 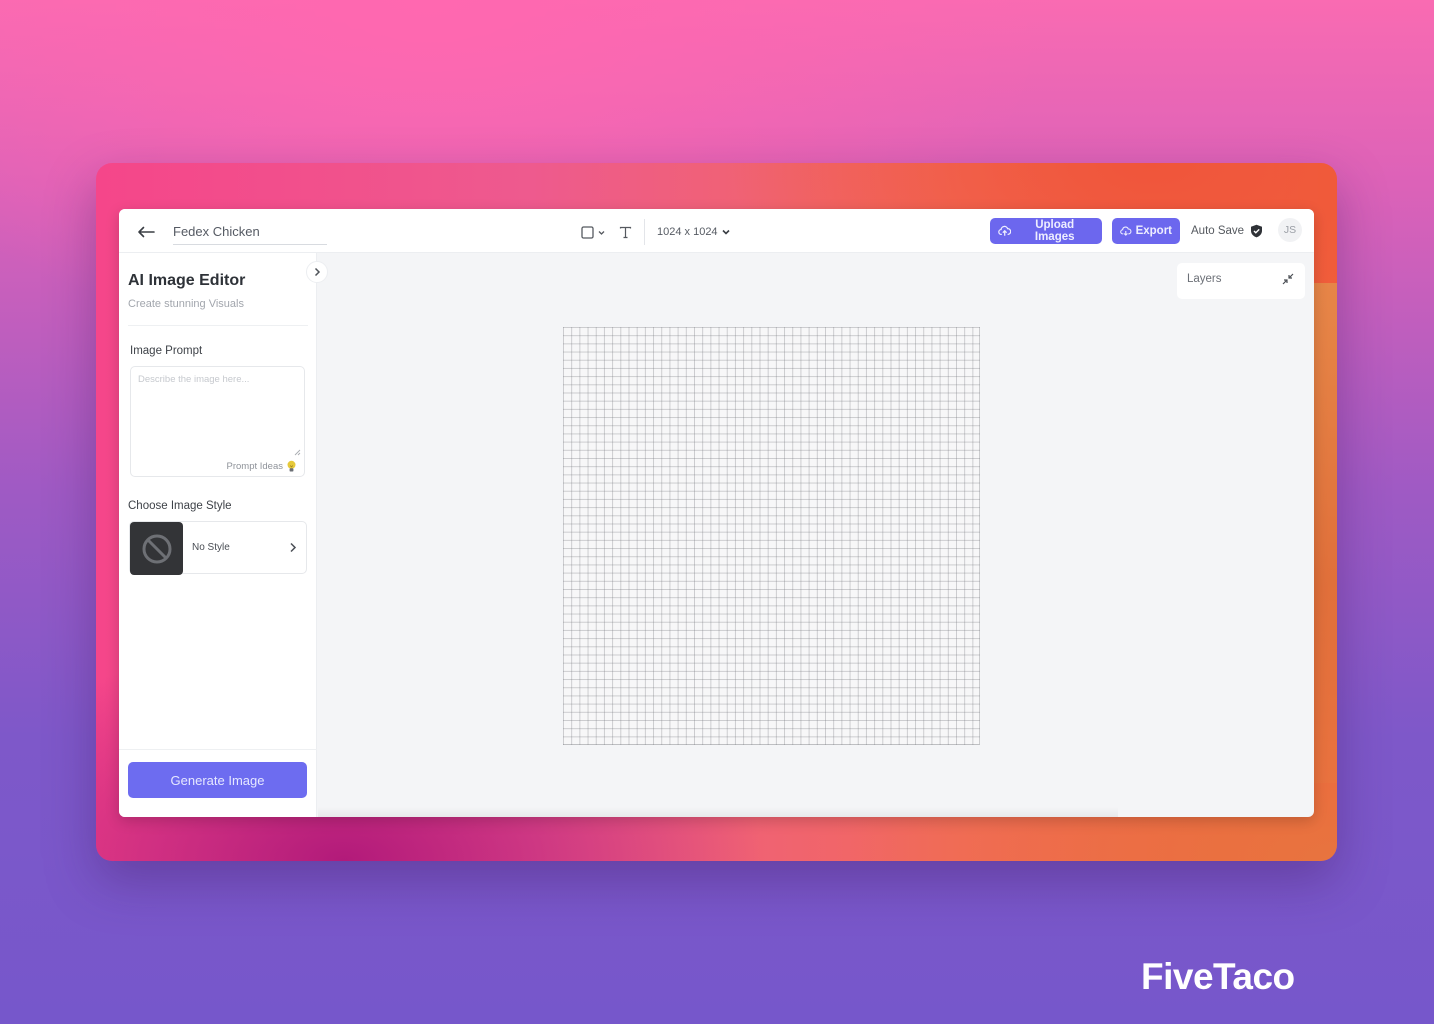 I want to click on square-icon, so click(x=587, y=232).